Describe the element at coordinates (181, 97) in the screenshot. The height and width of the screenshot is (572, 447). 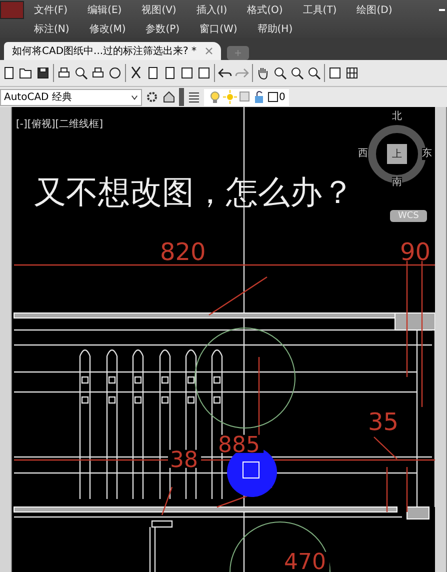
I see `toolbar-grip` at that location.